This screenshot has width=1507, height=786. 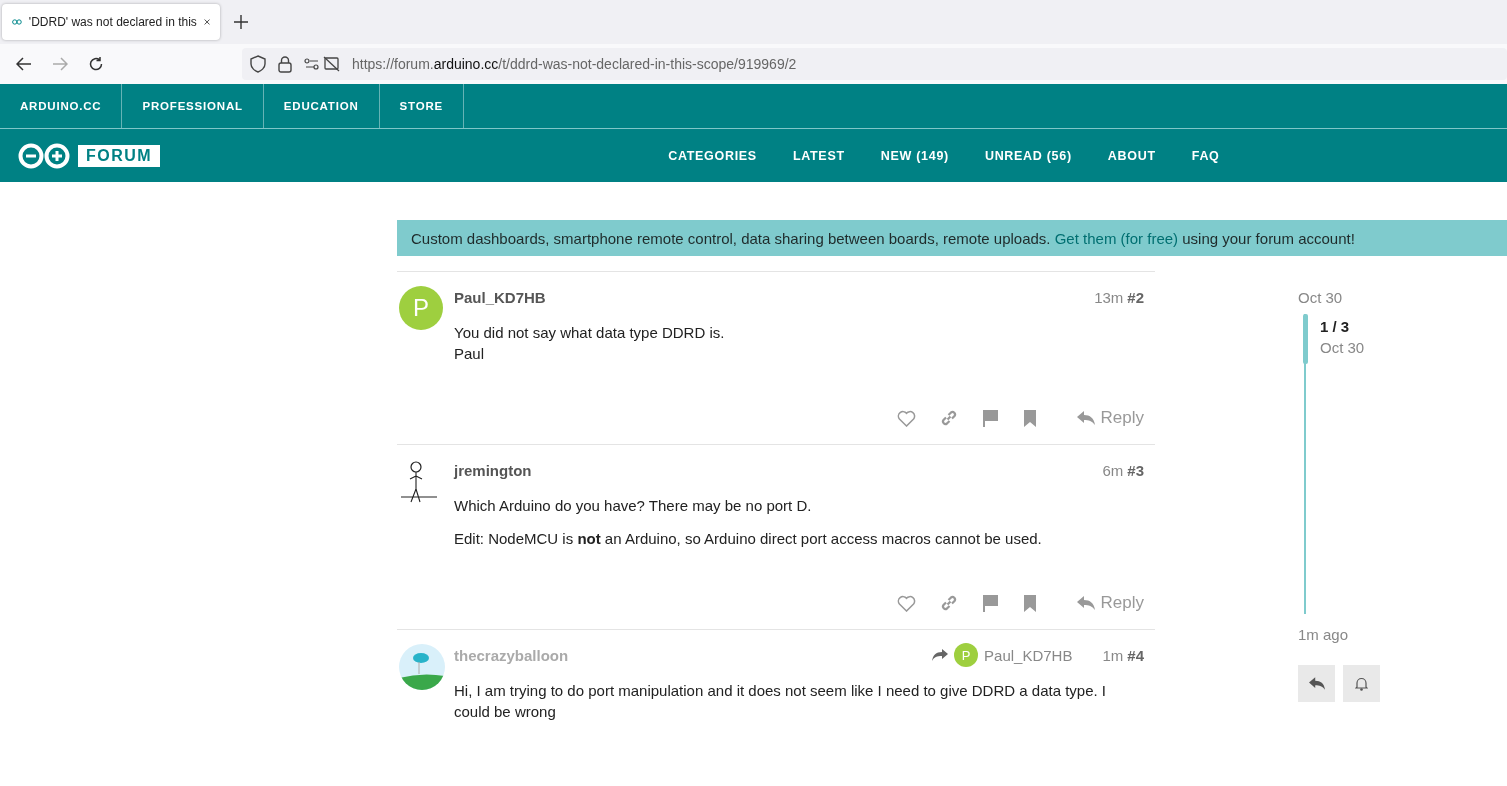 What do you see at coordinates (111, 22) in the screenshot?
I see `browser-tab: 'DDRD' was not declared in this` at bounding box center [111, 22].